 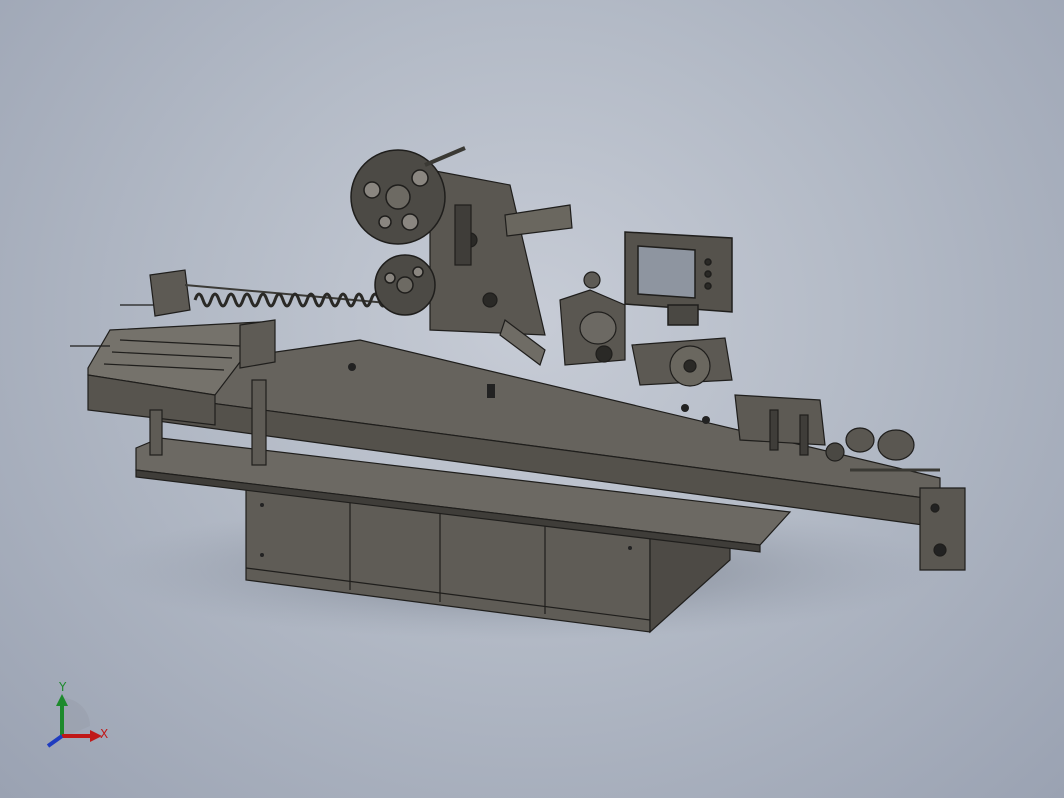 What do you see at coordinates (682, 362) in the screenshot?
I see `gear-drive-box` at bounding box center [682, 362].